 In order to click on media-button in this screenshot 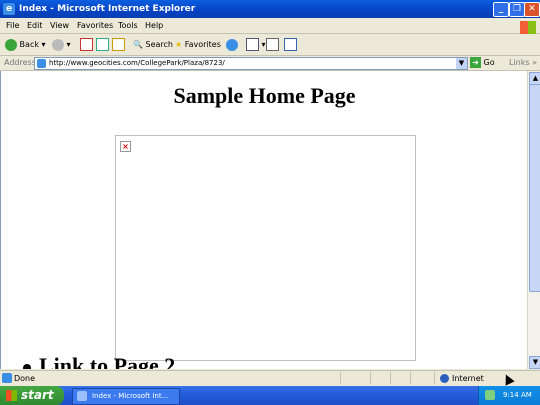, I will do `click(232, 44)`.